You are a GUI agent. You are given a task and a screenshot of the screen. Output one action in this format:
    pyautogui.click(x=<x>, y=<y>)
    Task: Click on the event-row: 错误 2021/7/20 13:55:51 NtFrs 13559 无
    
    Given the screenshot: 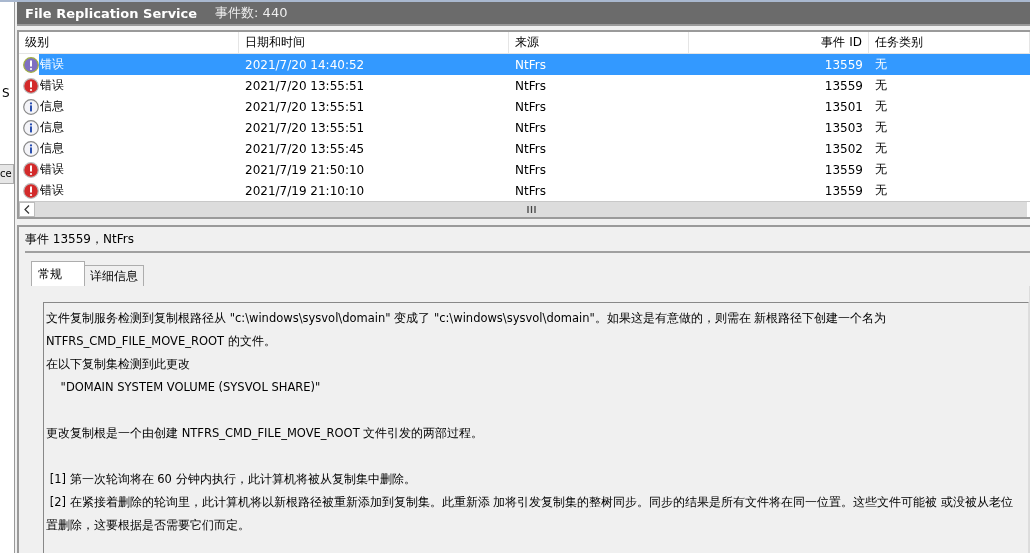 What is the action you would take?
    pyautogui.click(x=524, y=85)
    